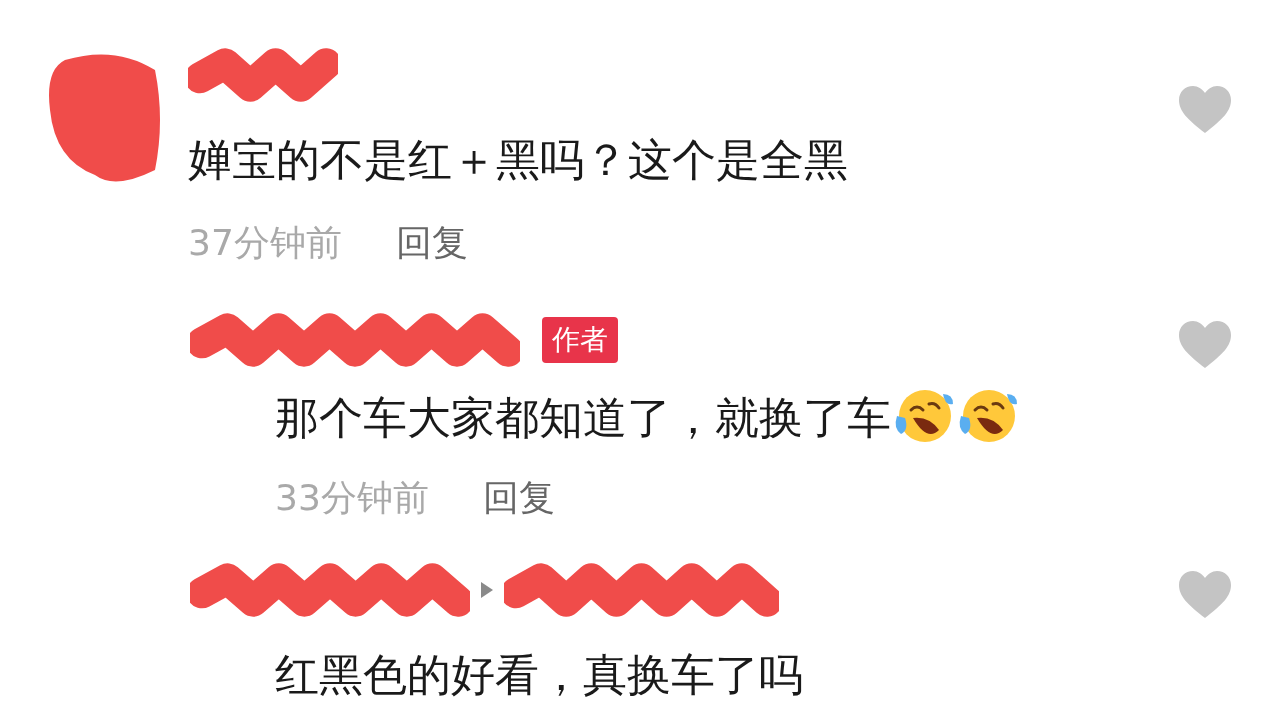 Image resolution: width=1280 pixels, height=722 pixels. What do you see at coordinates (265, 243) in the screenshot?
I see `comment-time: 37分钟前` at bounding box center [265, 243].